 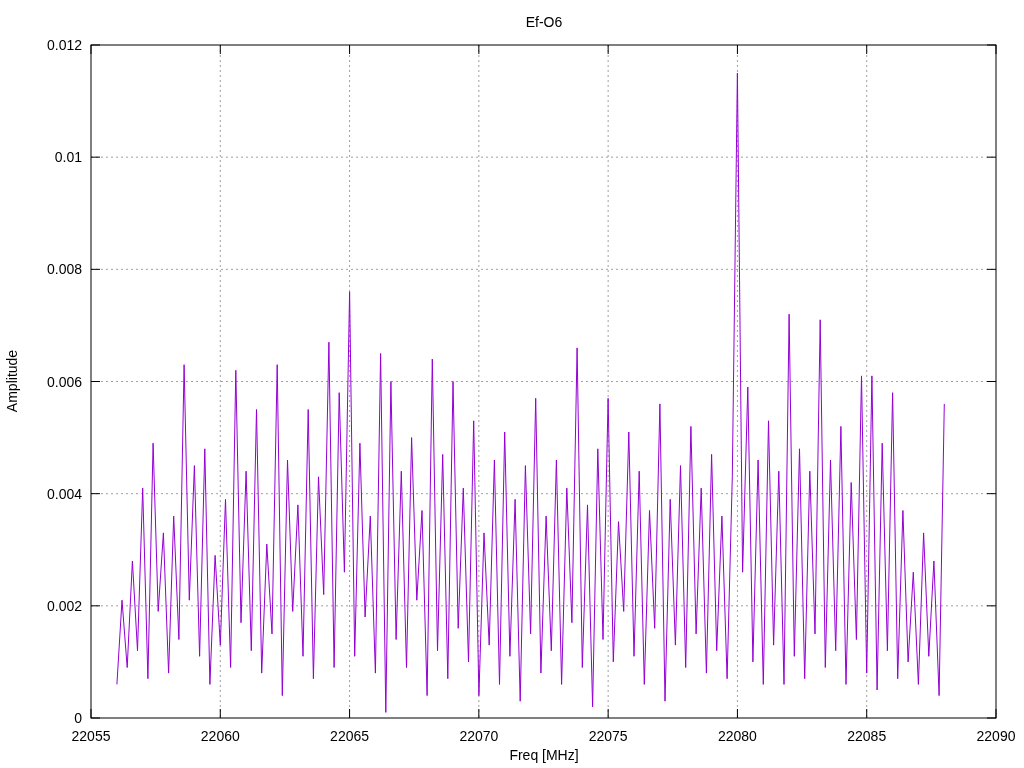 What do you see at coordinates (544, 22) in the screenshot?
I see `chart-title: Ef-O6` at bounding box center [544, 22].